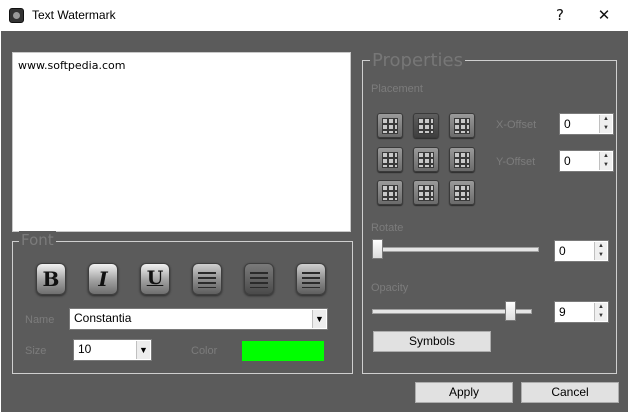 This screenshot has width=629, height=413. What do you see at coordinates (155, 279) in the screenshot?
I see `underline-button: U` at bounding box center [155, 279].